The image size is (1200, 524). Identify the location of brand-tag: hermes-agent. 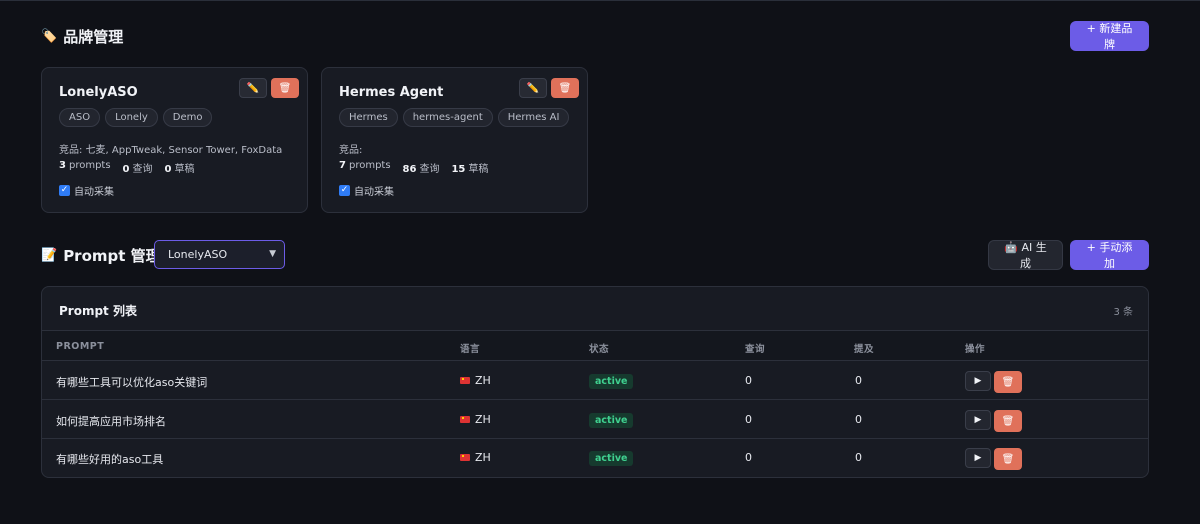
(447, 117).